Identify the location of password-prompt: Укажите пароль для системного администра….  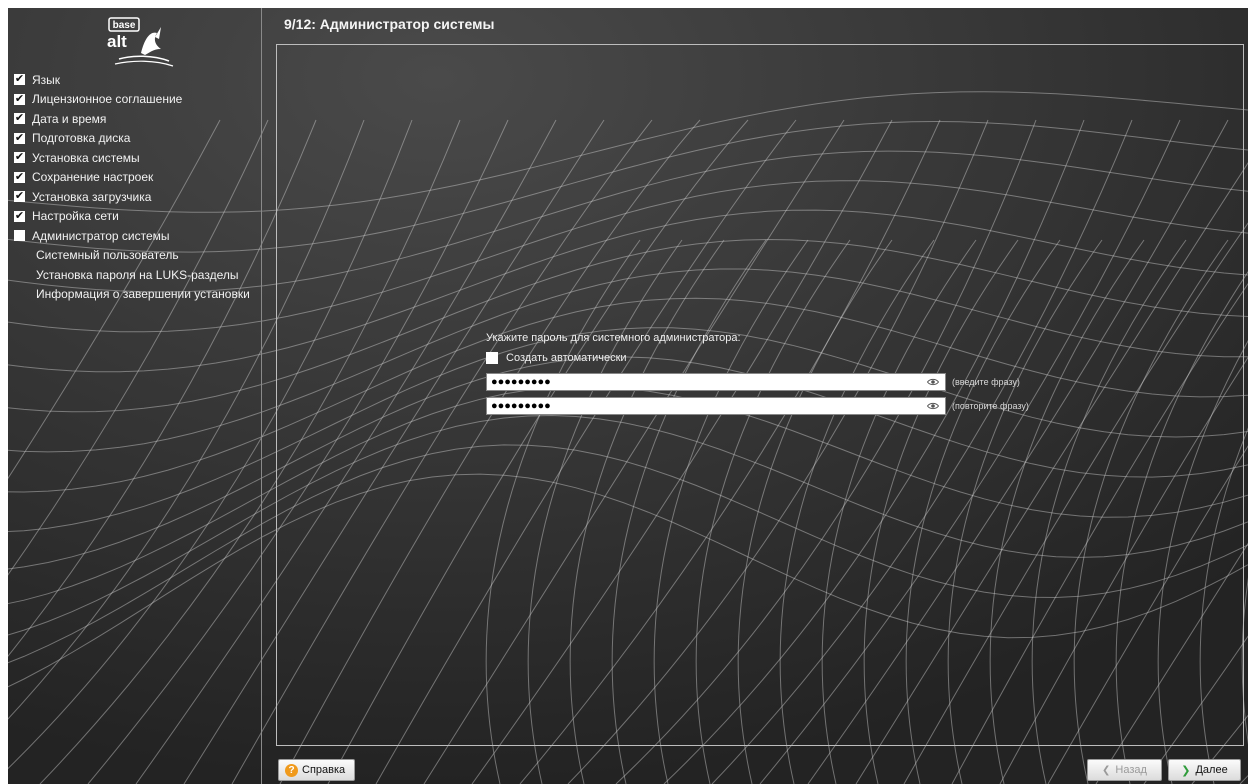
(613, 338).